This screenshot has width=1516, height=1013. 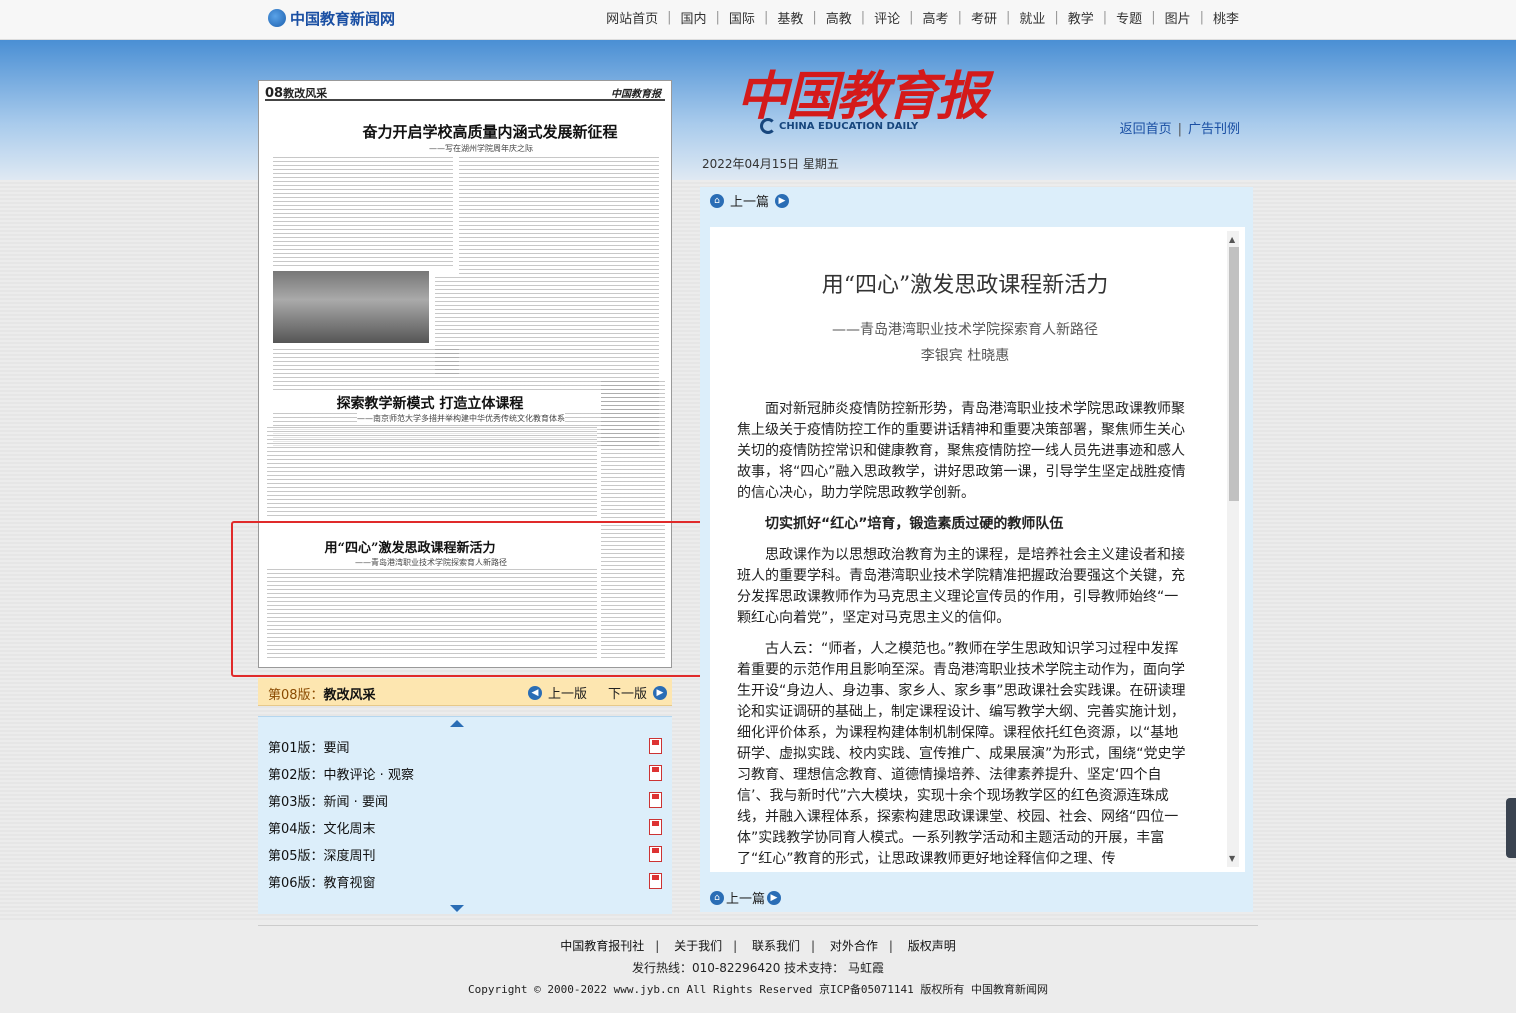 What do you see at coordinates (698, 946) in the screenshot?
I see `footer-link-about: 关于我们` at bounding box center [698, 946].